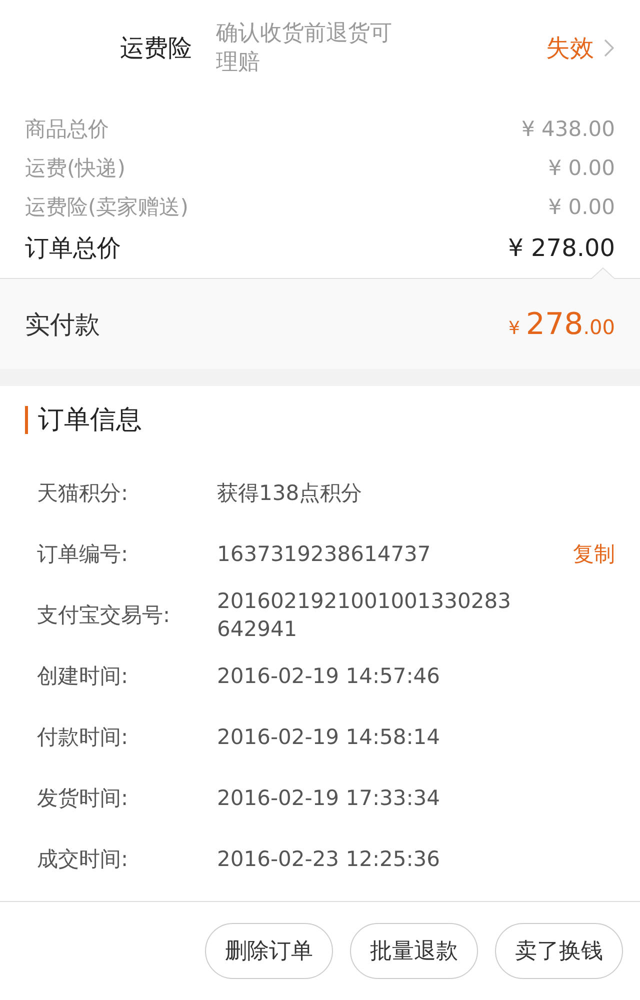 This screenshot has width=640, height=1000. What do you see at coordinates (609, 47) in the screenshot?
I see `chevron-right-icon` at bounding box center [609, 47].